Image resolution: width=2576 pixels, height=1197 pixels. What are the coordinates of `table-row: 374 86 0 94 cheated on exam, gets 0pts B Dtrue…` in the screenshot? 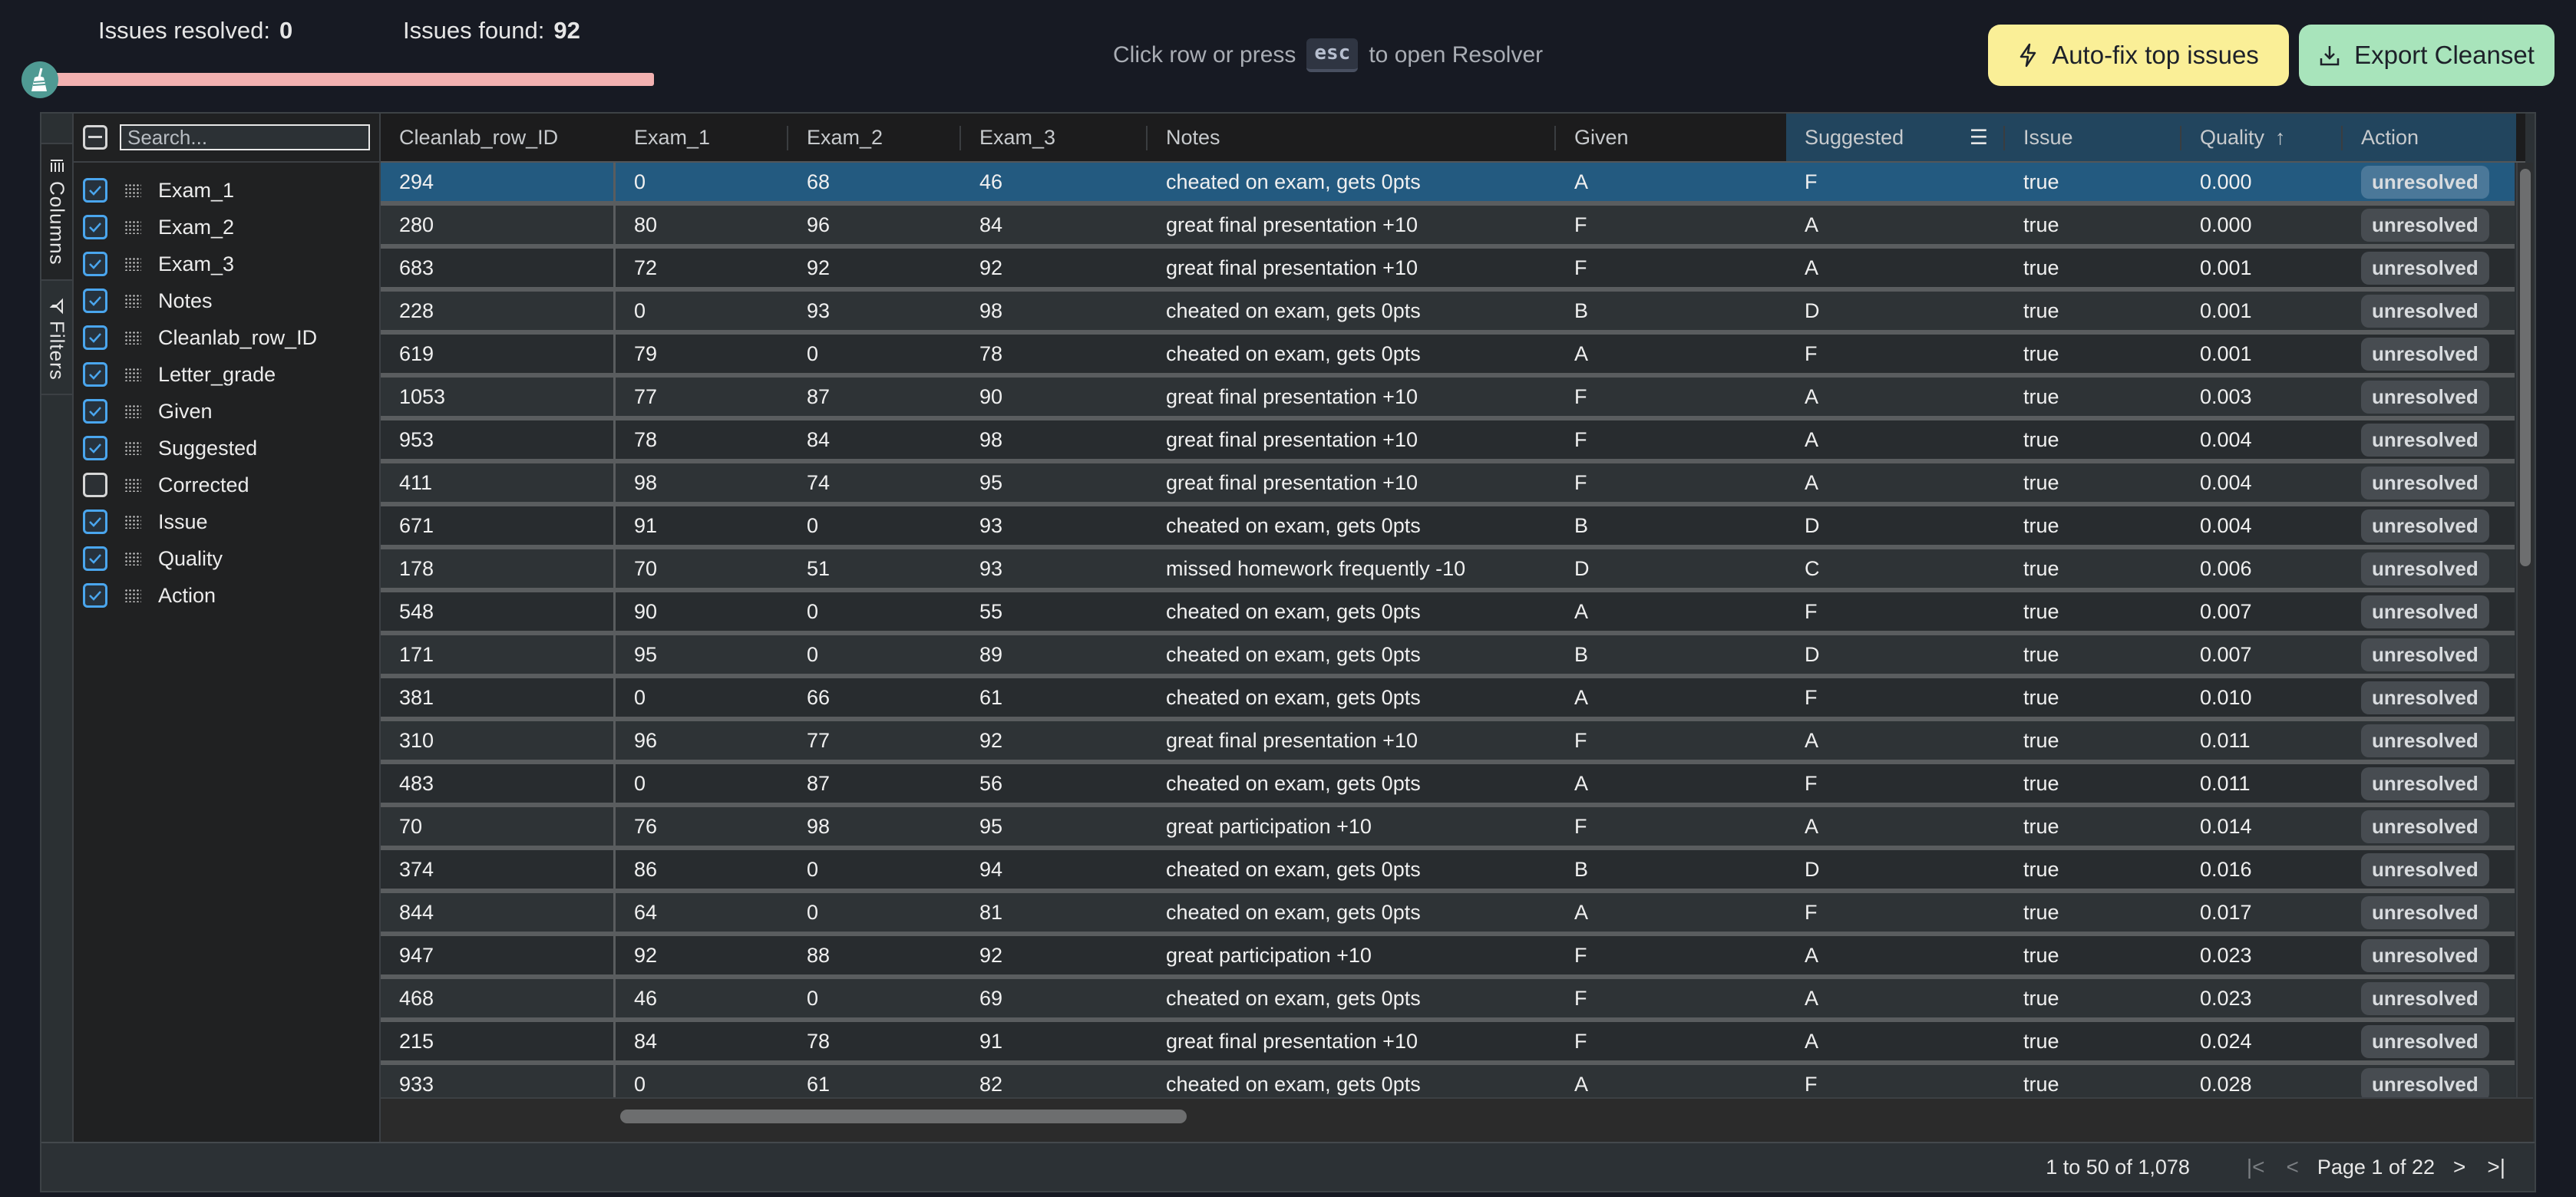 It's located at (1448, 871).